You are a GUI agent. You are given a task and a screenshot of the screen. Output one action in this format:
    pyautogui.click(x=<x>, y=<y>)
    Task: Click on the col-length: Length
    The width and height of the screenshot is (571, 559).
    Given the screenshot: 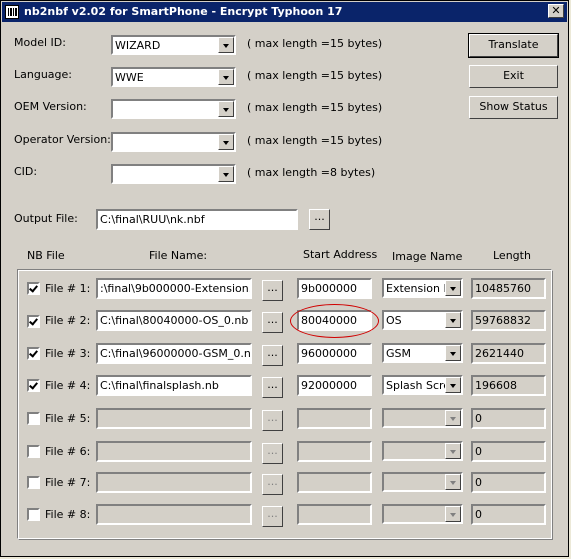 What is the action you would take?
    pyautogui.click(x=512, y=255)
    